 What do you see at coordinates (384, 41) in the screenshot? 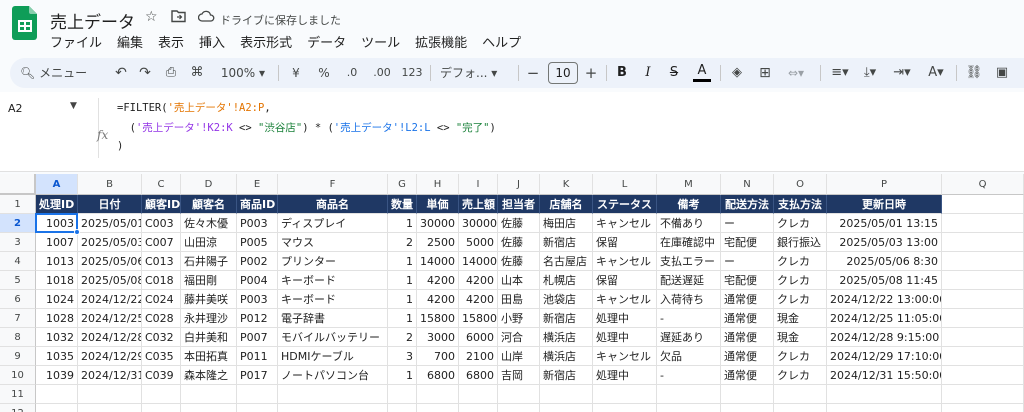
I see `menu-item: ツール` at bounding box center [384, 41].